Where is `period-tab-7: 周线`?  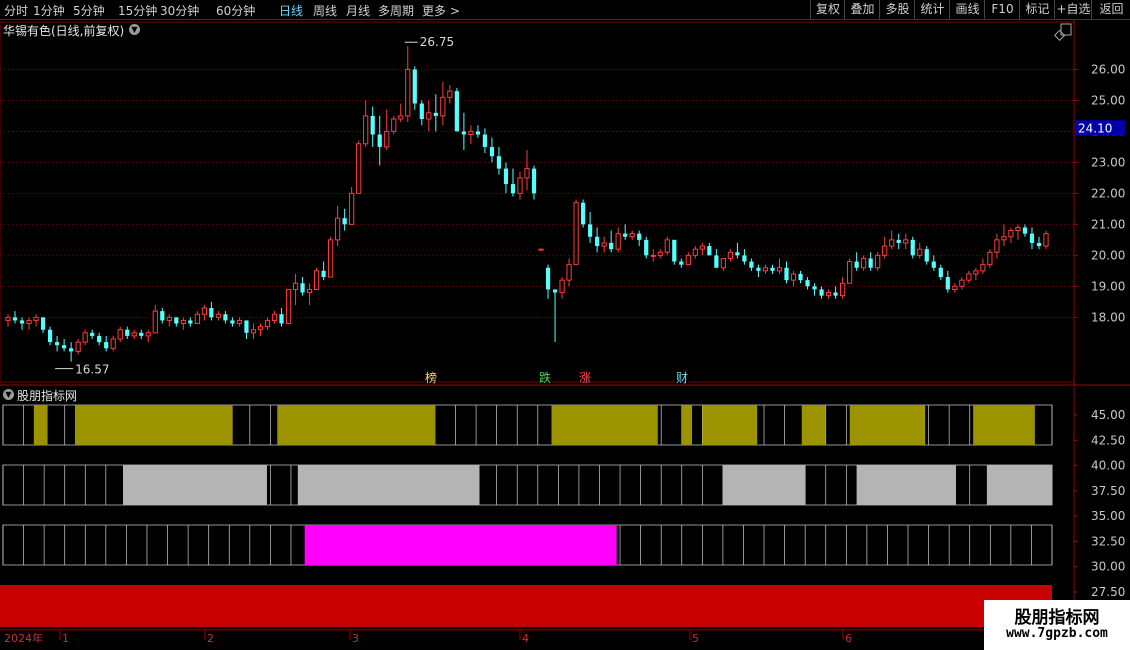 period-tab-7: 周线 is located at coordinates (325, 10).